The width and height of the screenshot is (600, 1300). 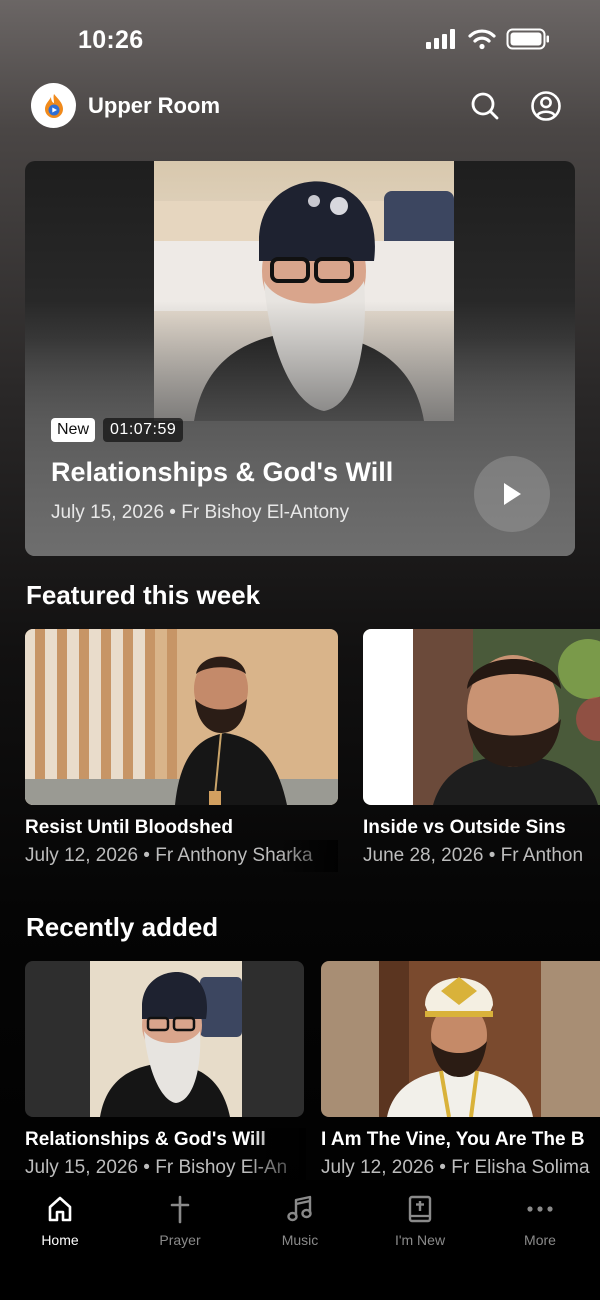 I want to click on recent-title-2: I Am The Vine, You Are The B, so click(x=453, y=1139).